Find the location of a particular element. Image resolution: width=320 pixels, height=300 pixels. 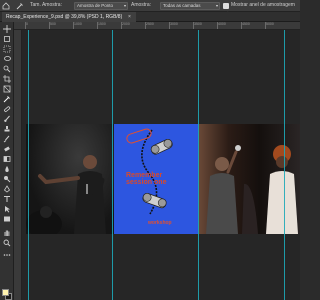

ruler-tick: 4500 is located at coordinates (245, 25).